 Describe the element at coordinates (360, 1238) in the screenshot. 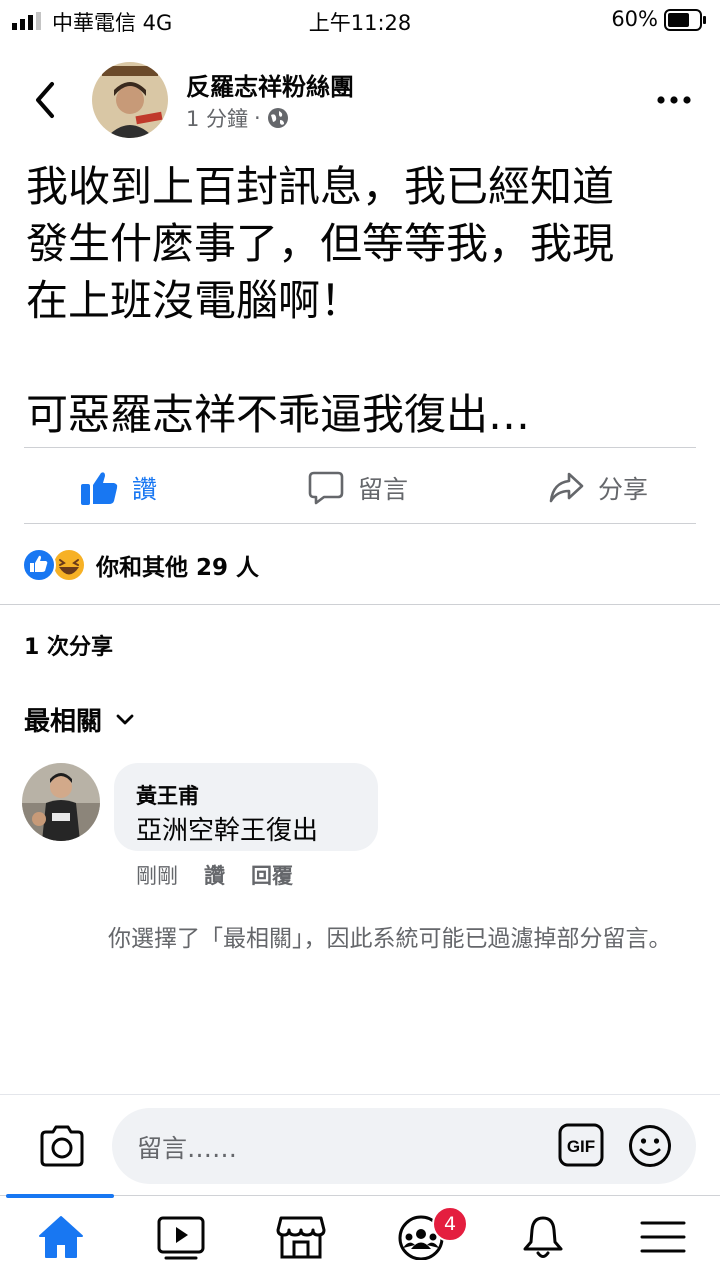

I see `bottom-tab-bar` at that location.